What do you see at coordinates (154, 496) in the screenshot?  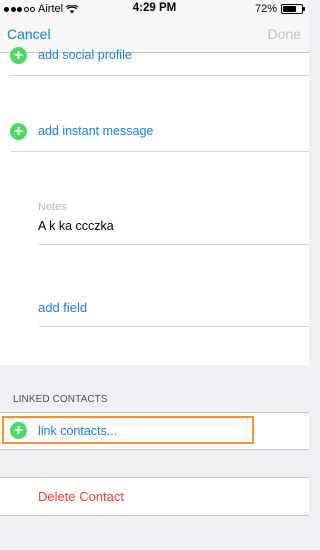 I see `delete-contact-row: Delete Contact` at bounding box center [154, 496].